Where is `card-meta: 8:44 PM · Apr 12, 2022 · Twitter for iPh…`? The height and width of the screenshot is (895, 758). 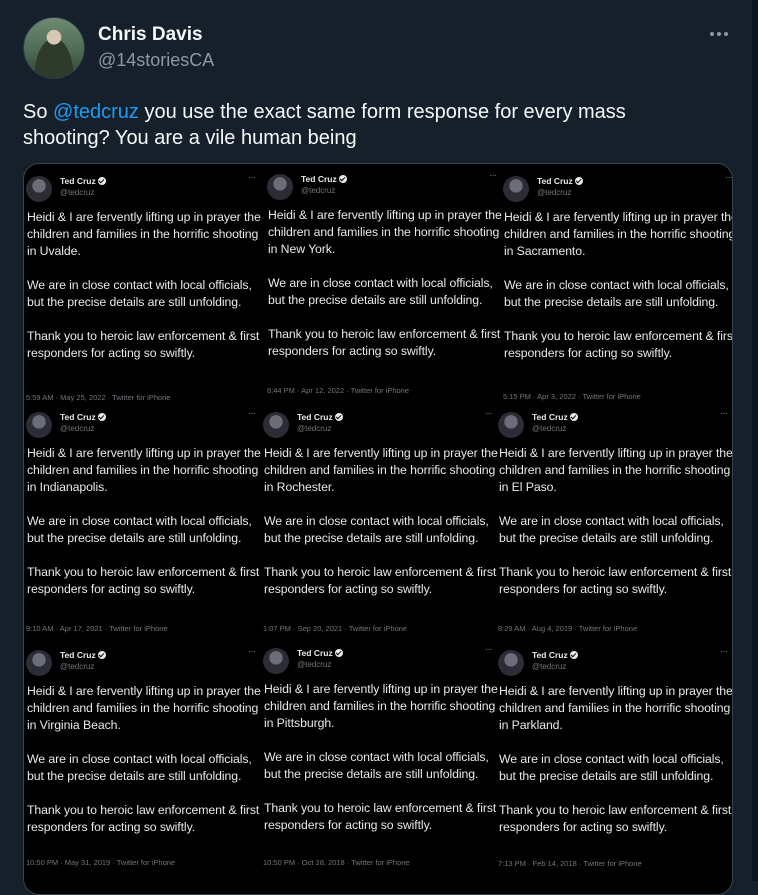
card-meta: 8:44 PM · Apr 12, 2022 · Twitter for iPh… is located at coordinates (338, 390).